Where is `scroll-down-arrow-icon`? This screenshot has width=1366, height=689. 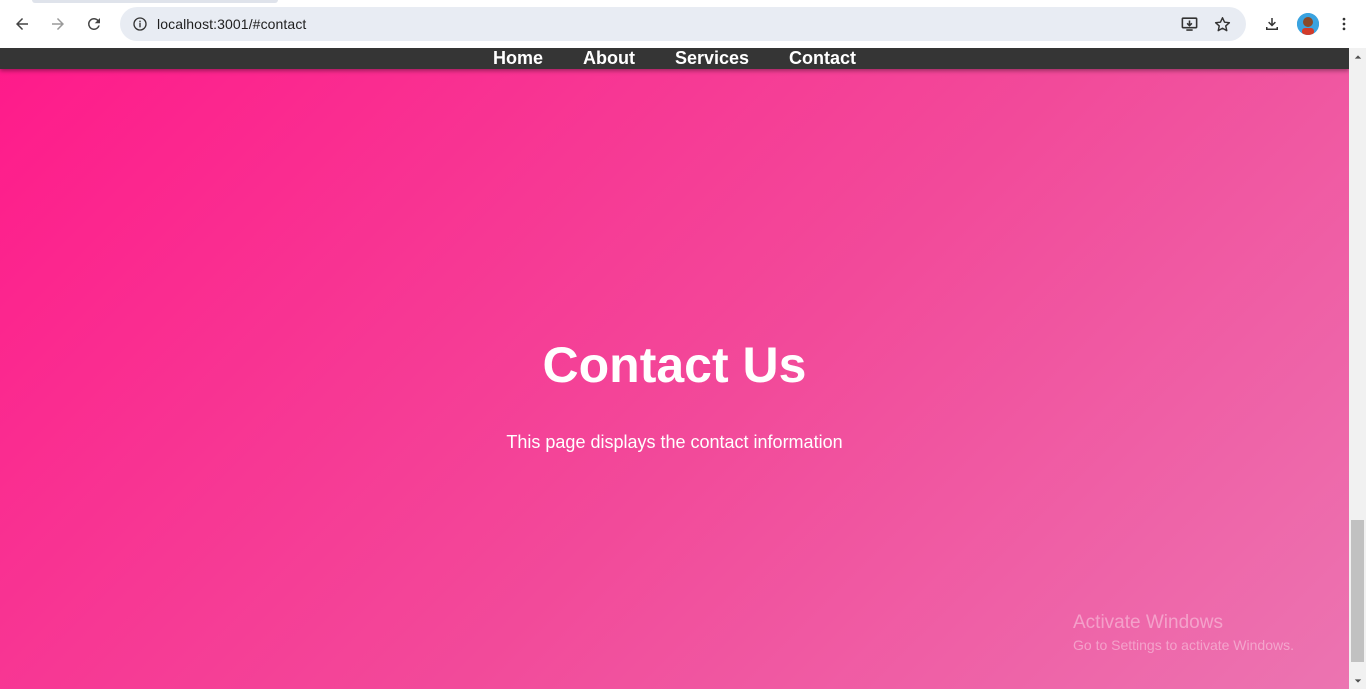 scroll-down-arrow-icon is located at coordinates (1357, 680).